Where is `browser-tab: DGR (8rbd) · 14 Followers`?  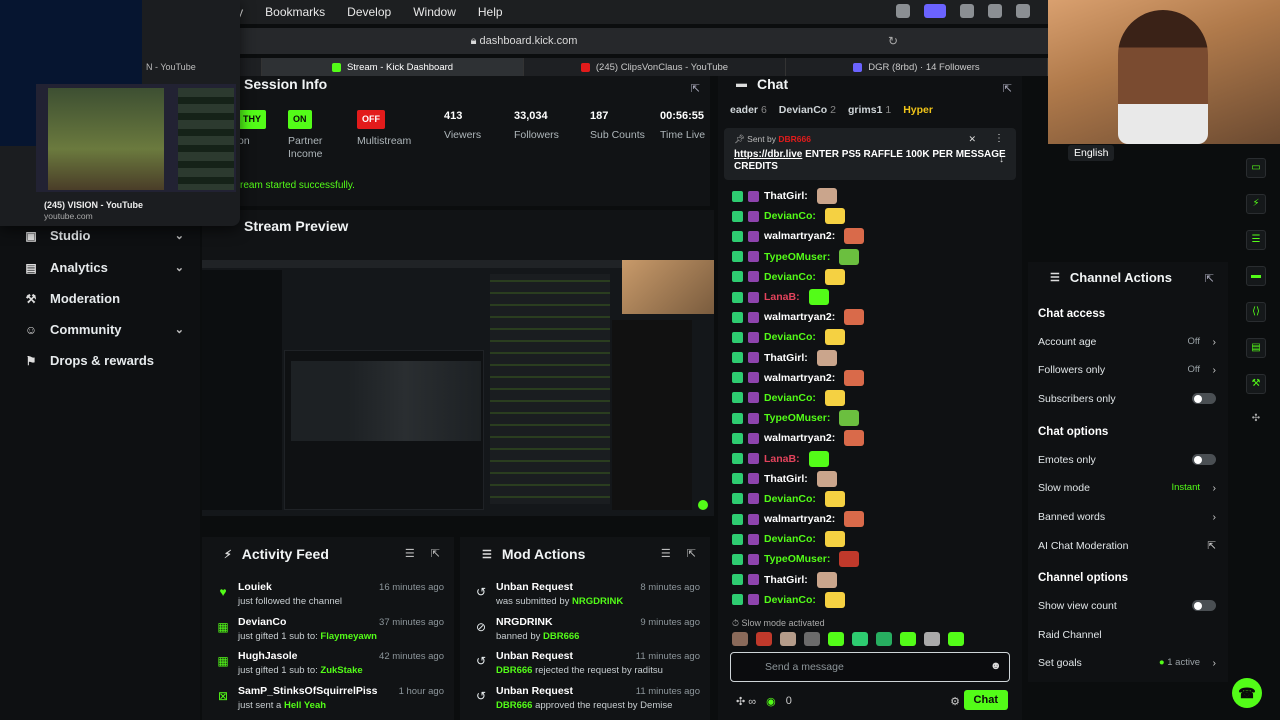 browser-tab: DGR (8rbd) · 14 Followers is located at coordinates (917, 67).